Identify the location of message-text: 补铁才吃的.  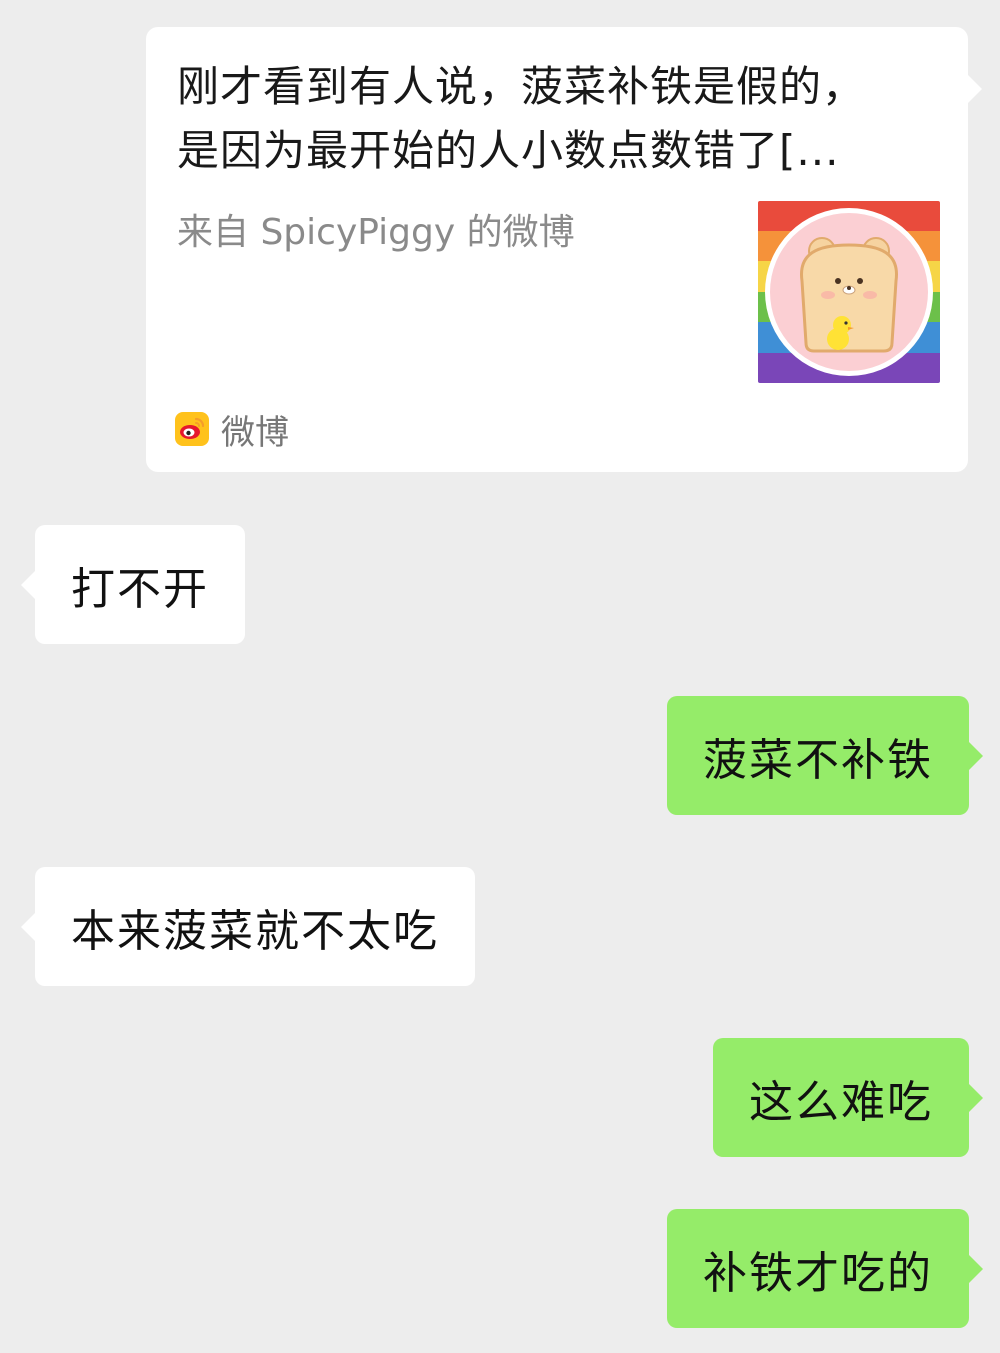
(818, 1273).